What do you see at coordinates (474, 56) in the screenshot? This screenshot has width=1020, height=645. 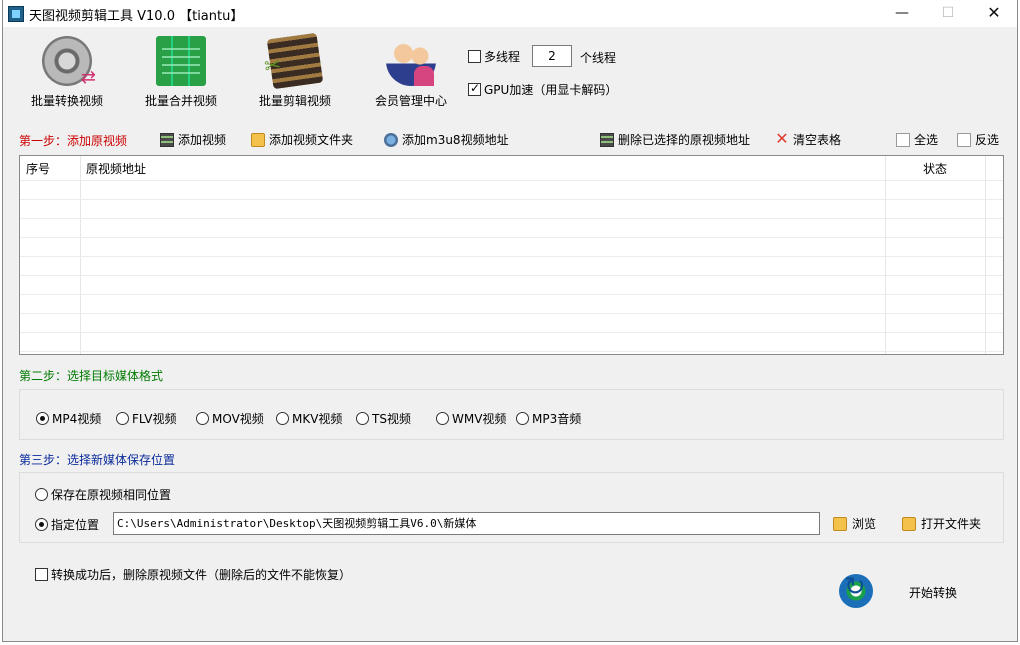 I see `multithread-box` at bounding box center [474, 56].